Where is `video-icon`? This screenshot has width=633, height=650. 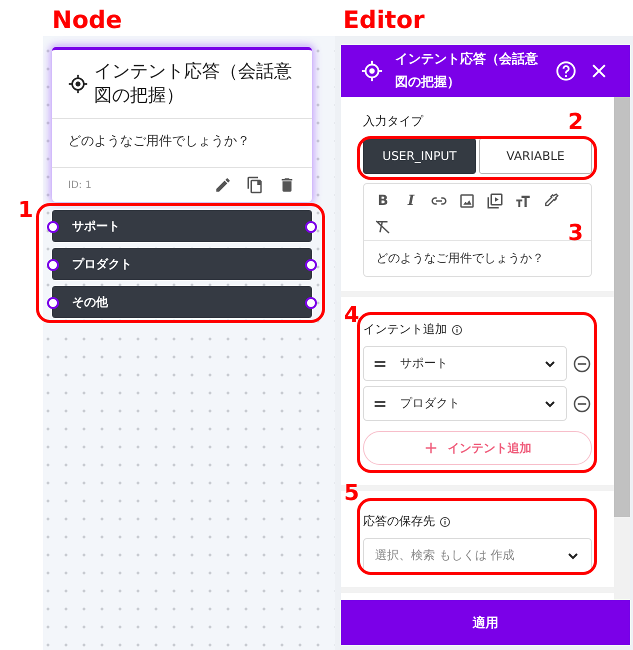
video-icon is located at coordinates (495, 201).